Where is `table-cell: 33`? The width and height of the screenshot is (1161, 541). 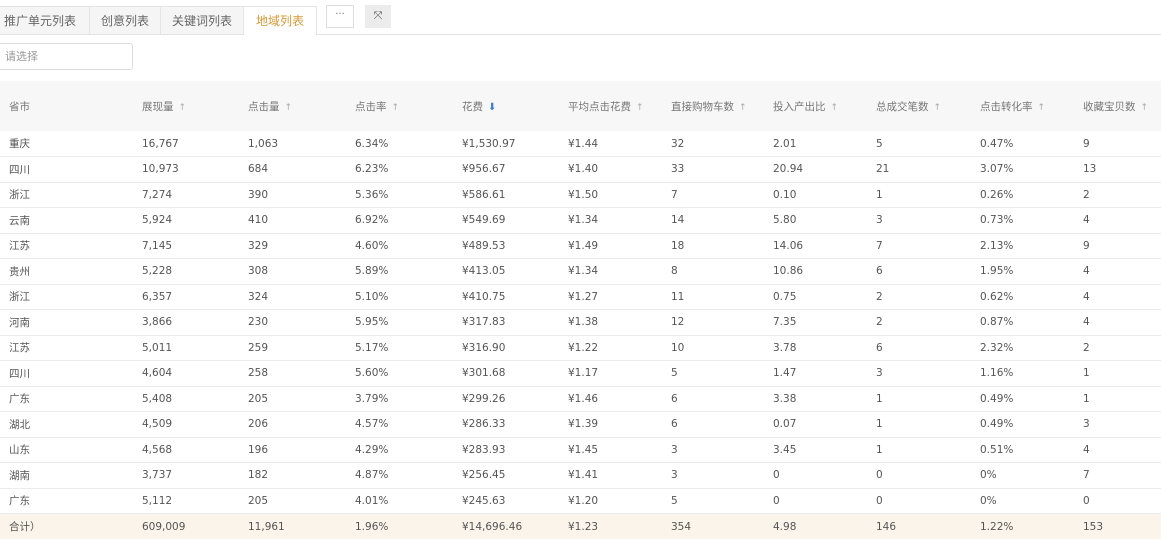
table-cell: 33 is located at coordinates (713, 169).